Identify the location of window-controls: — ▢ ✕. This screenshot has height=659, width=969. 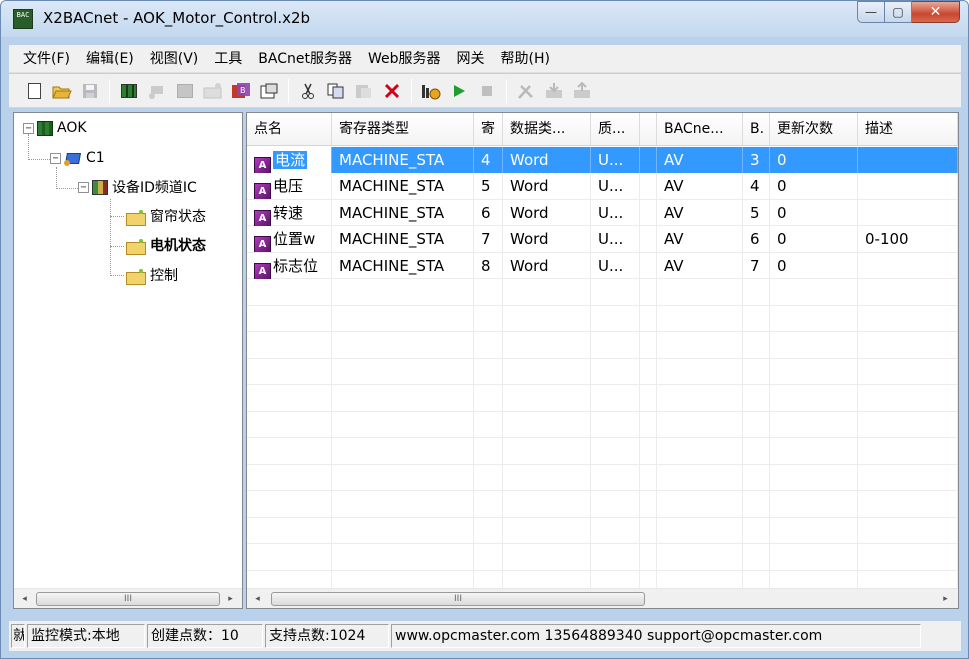
(908, 13).